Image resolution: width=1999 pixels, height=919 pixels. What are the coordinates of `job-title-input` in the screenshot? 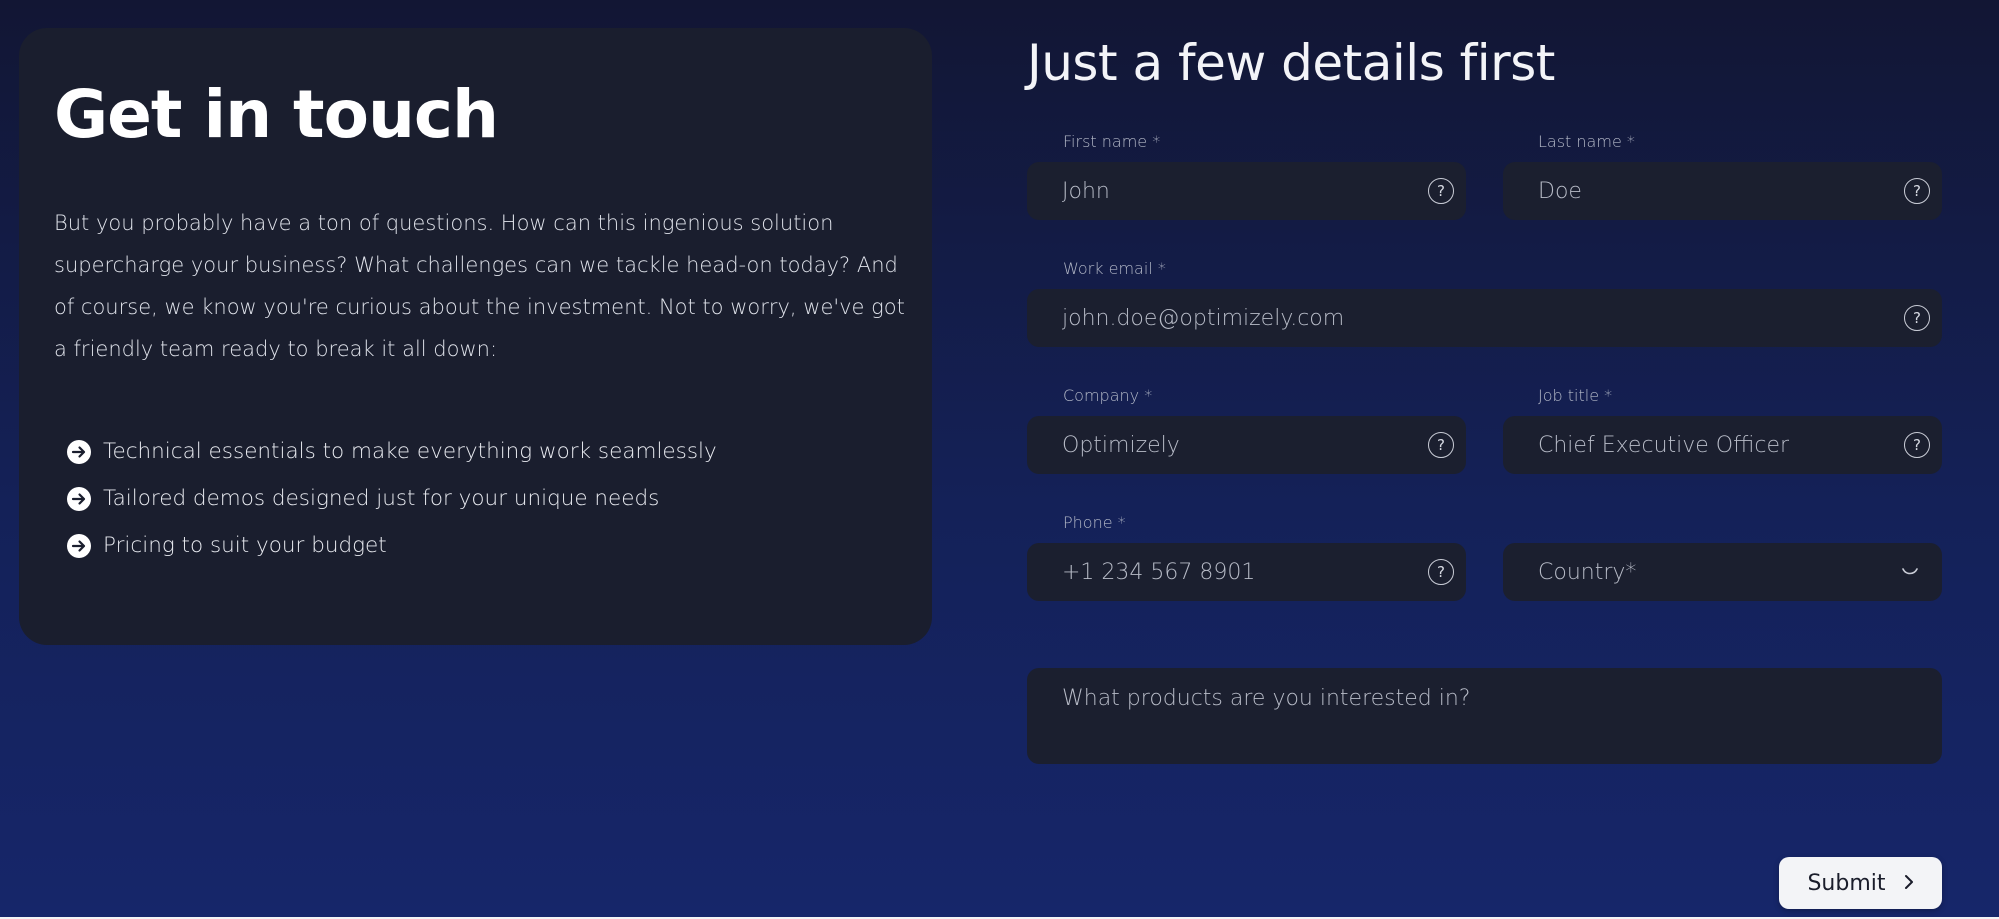 It's located at (1721, 445).